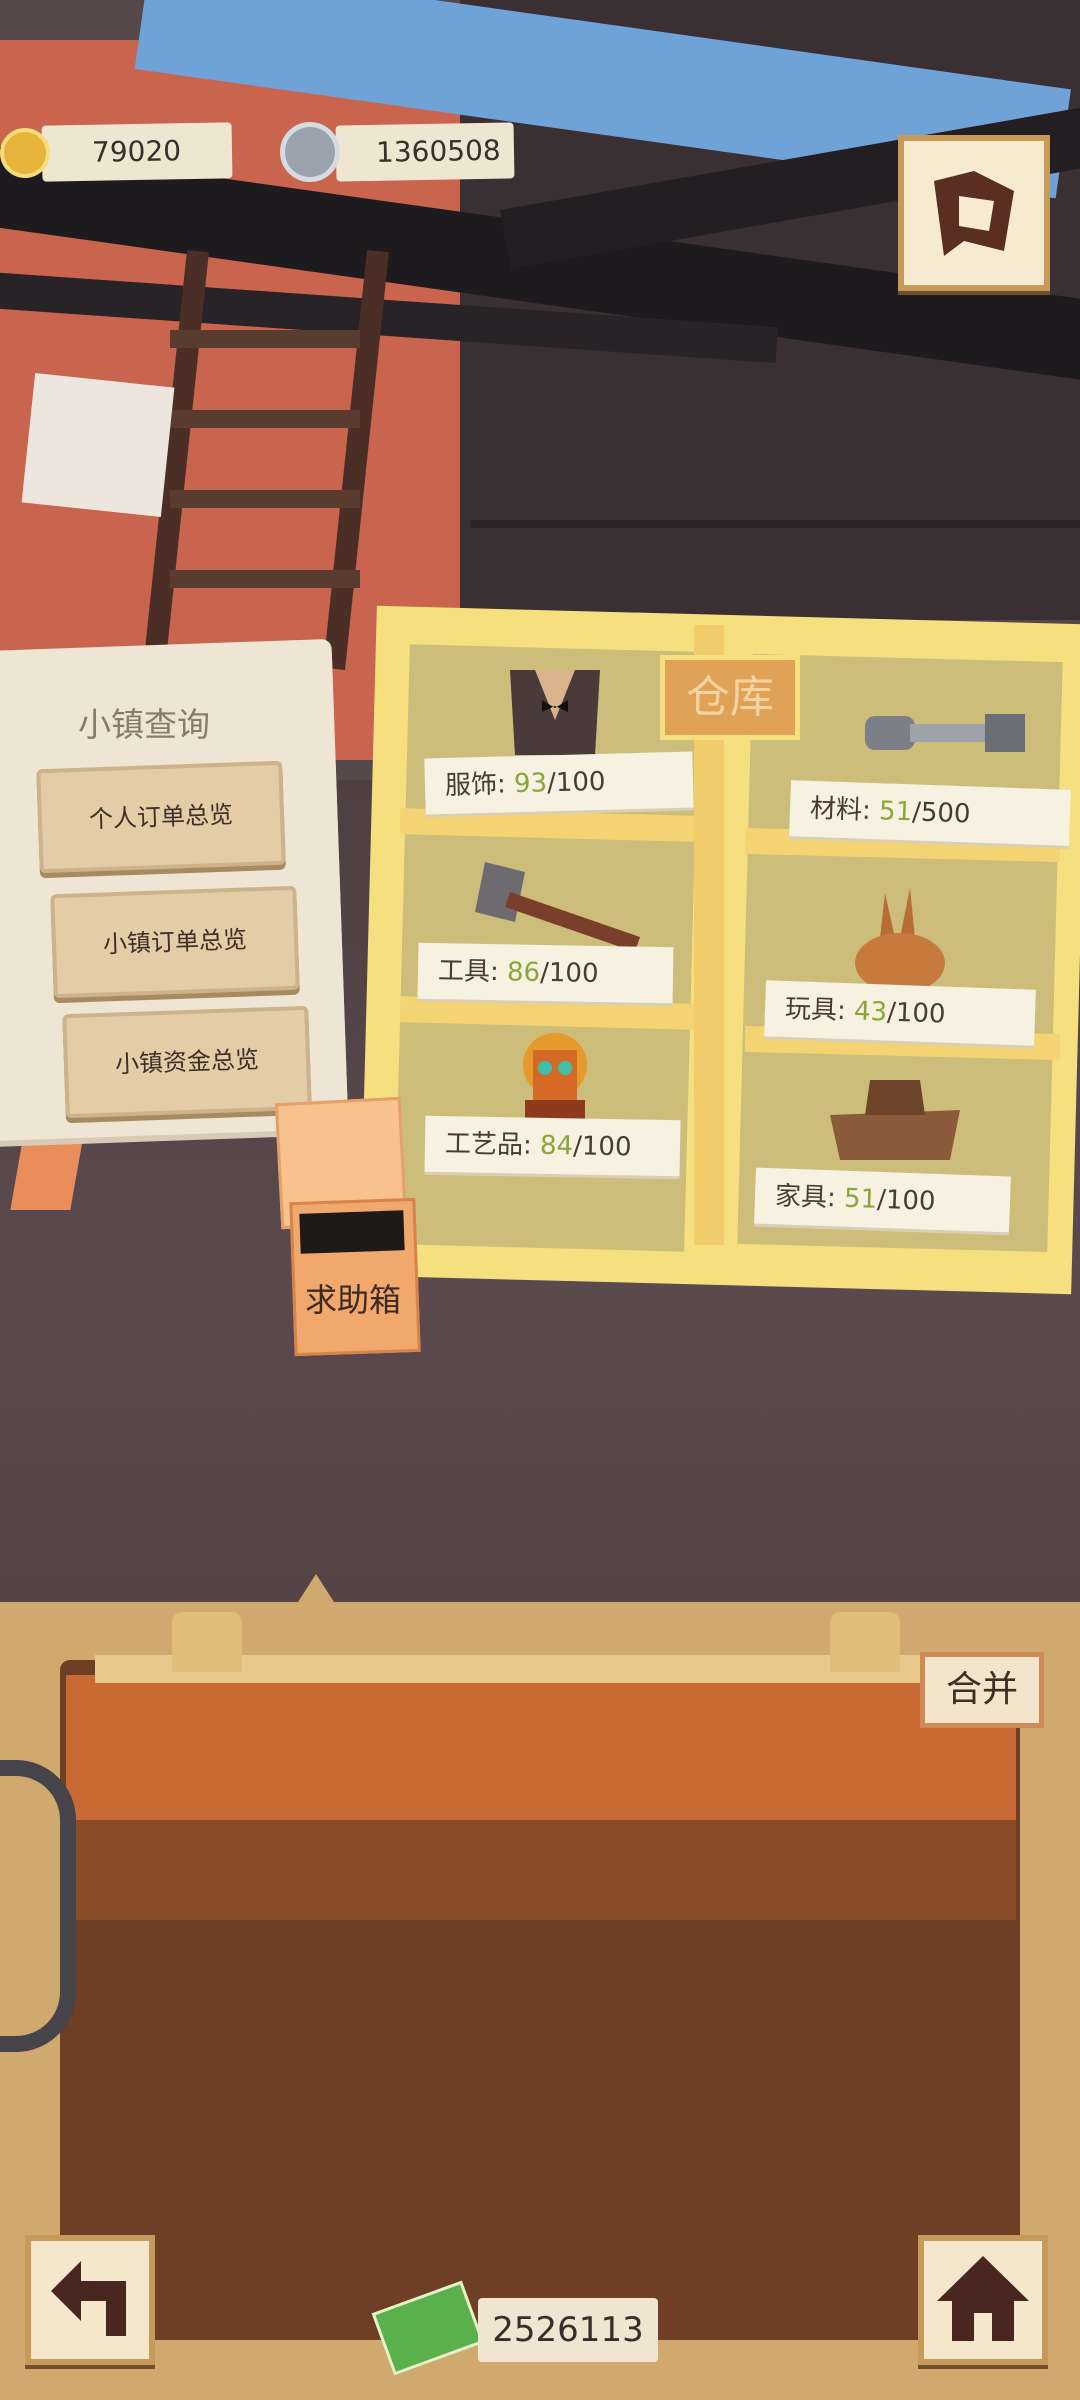 Image resolution: width=1080 pixels, height=2400 pixels. I want to click on town-funds-button: 小镇资金总览, so click(187, 1062).